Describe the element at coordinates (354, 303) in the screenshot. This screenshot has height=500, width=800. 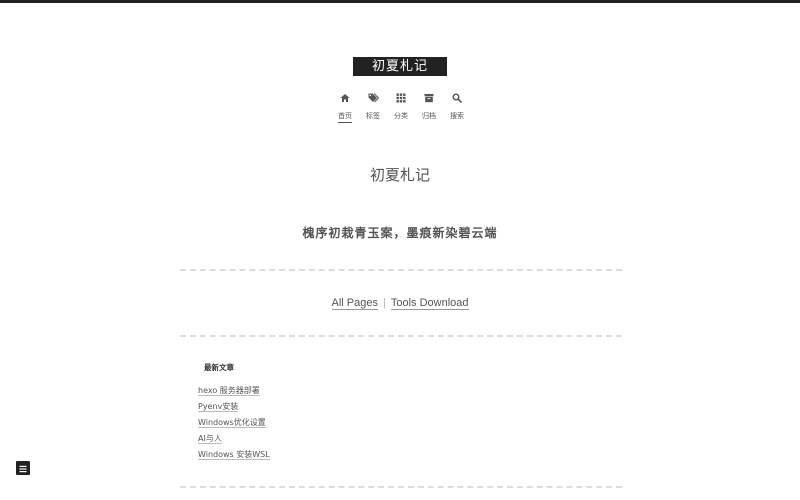
I see `all-pages-link: All Pages` at that location.